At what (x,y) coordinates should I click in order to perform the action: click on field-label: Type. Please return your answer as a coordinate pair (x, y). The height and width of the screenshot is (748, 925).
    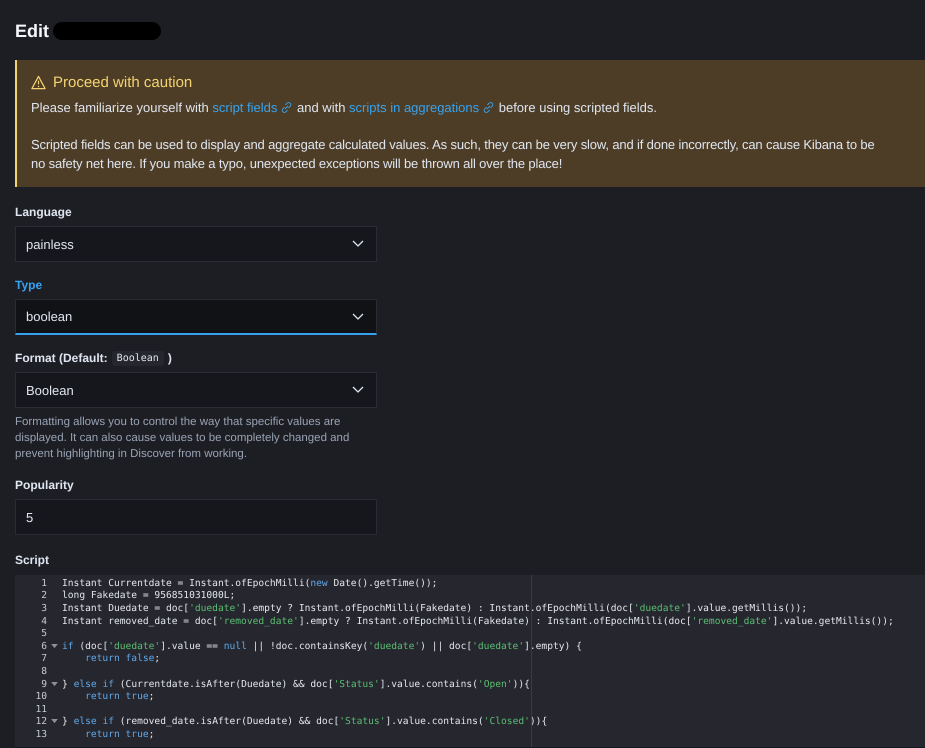
    Looking at the image, I should click on (28, 285).